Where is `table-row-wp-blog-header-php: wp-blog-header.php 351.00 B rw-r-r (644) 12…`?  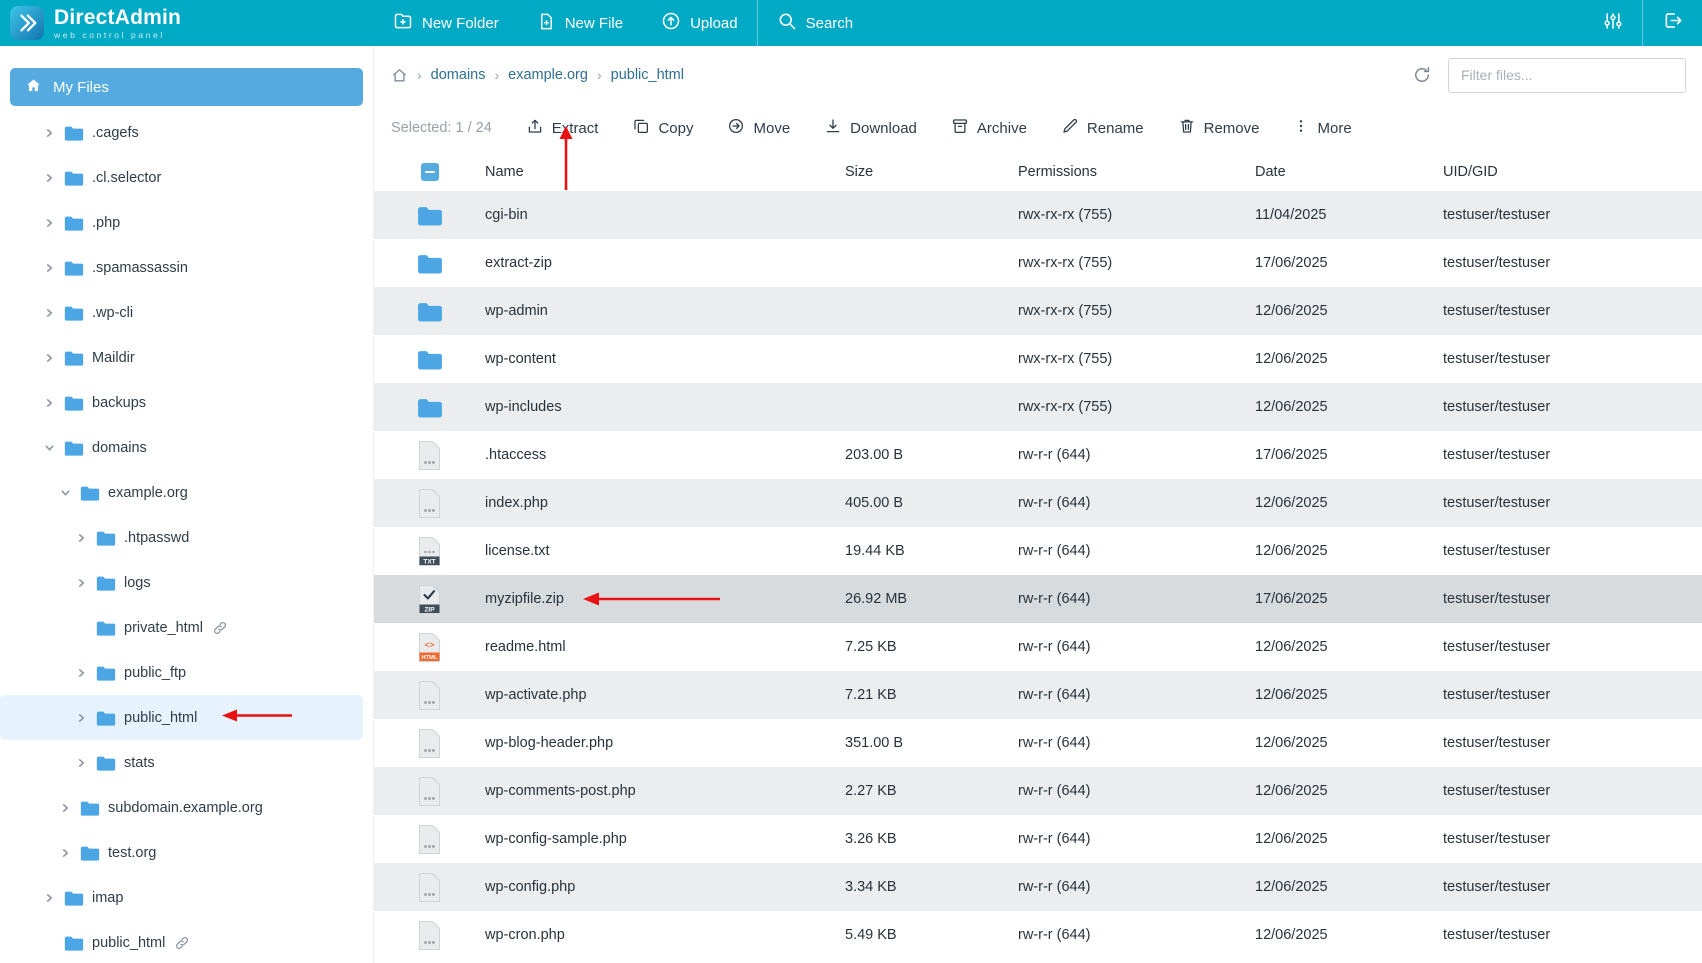 table-row-wp-blog-header-php: wp-blog-header.php 351.00 B rw-r-r (644) 12… is located at coordinates (1038, 743).